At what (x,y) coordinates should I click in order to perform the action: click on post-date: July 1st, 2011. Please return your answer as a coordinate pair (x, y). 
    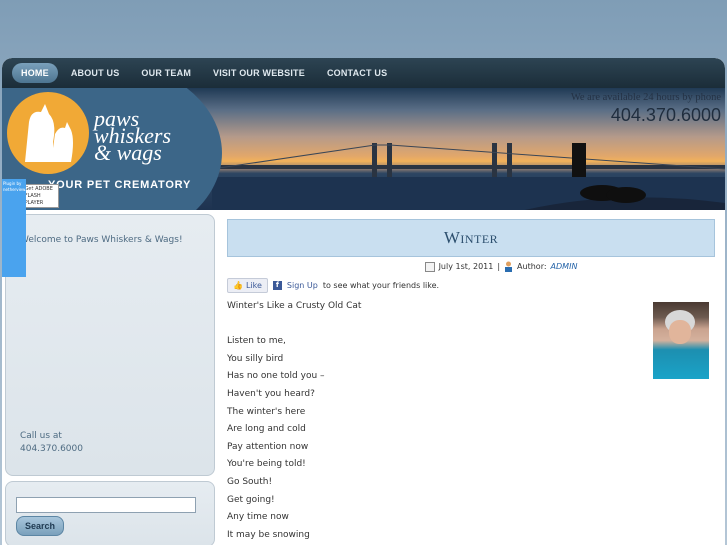
    Looking at the image, I should click on (466, 266).